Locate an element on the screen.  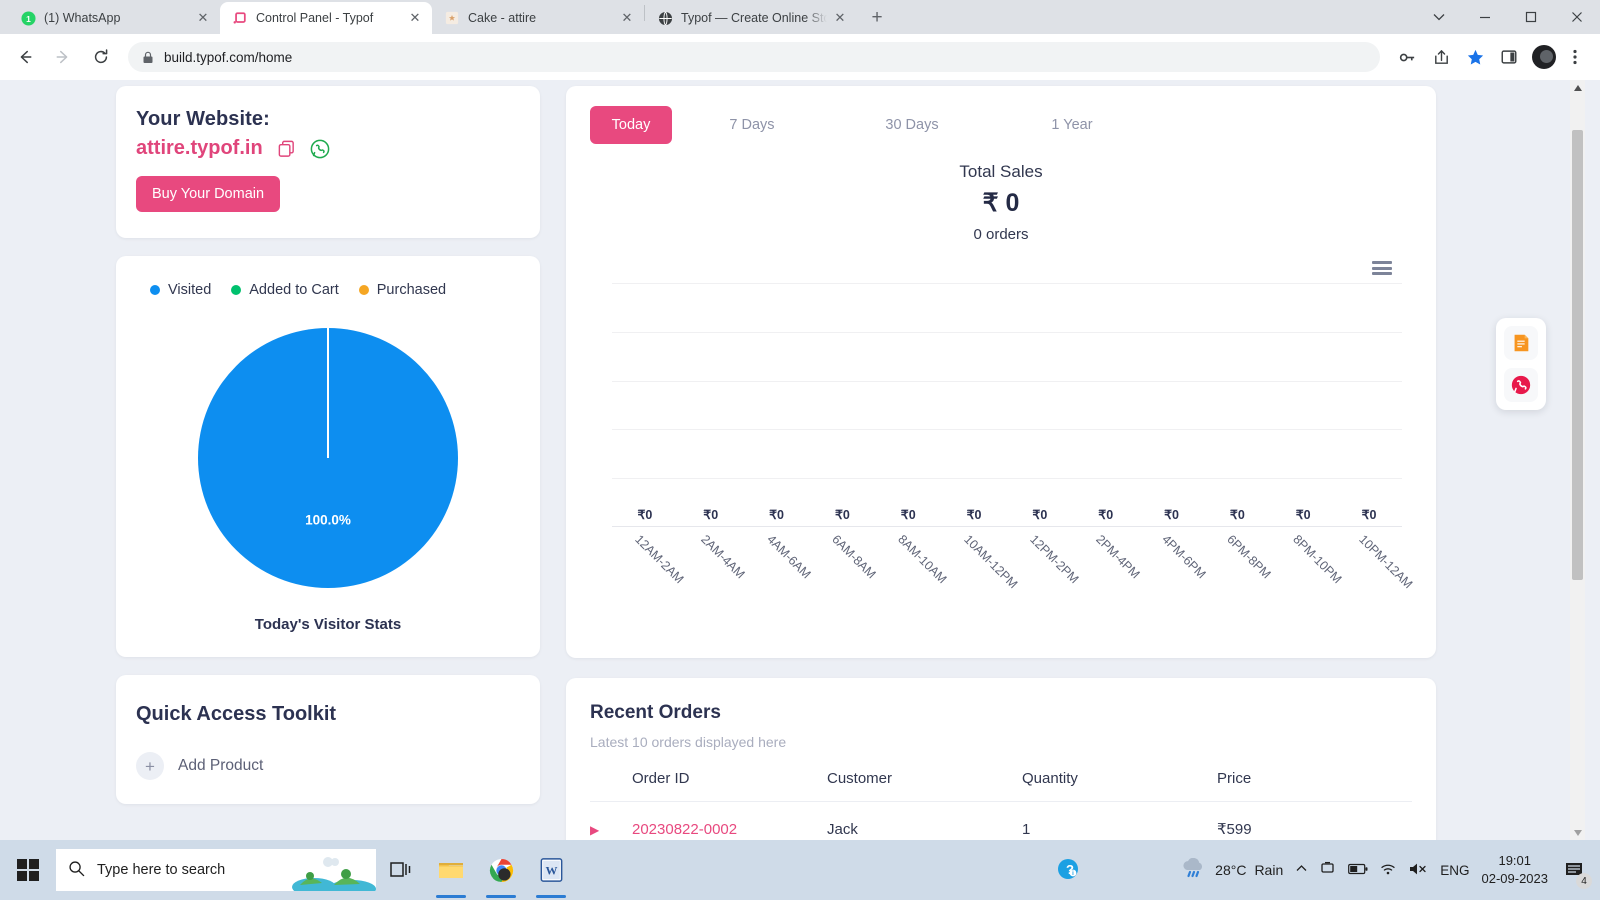
chart-plot-area: ₹0 ₹0 ₹0 ₹0 ₹0 ₹0 ₹0 ₹0 ₹0 ₹0 ₹0 ₹0 is located at coordinates (1007, 405).